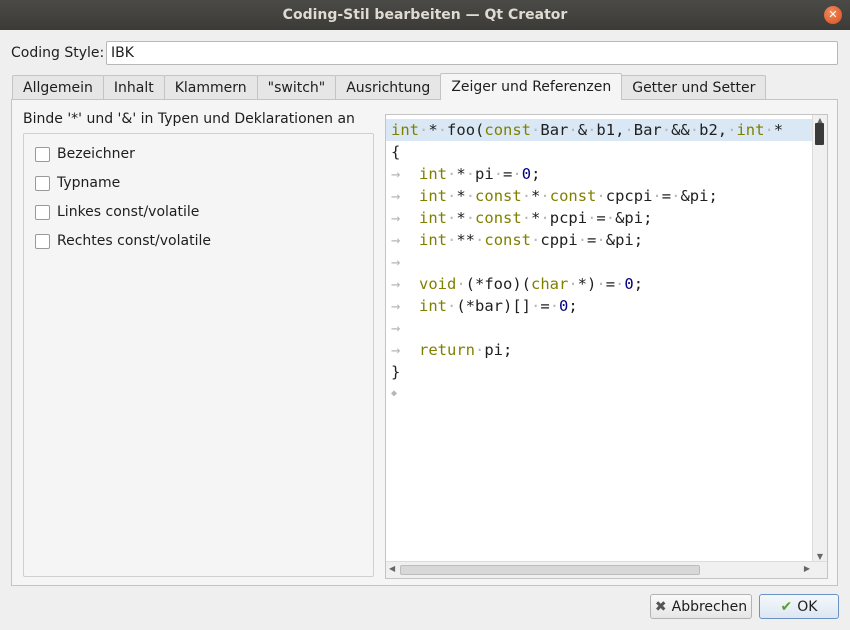 This screenshot has height=630, width=850. Describe the element at coordinates (517, 240) in the screenshot. I see `code-line: → int·**·const·cppi·=·&pi;` at that location.